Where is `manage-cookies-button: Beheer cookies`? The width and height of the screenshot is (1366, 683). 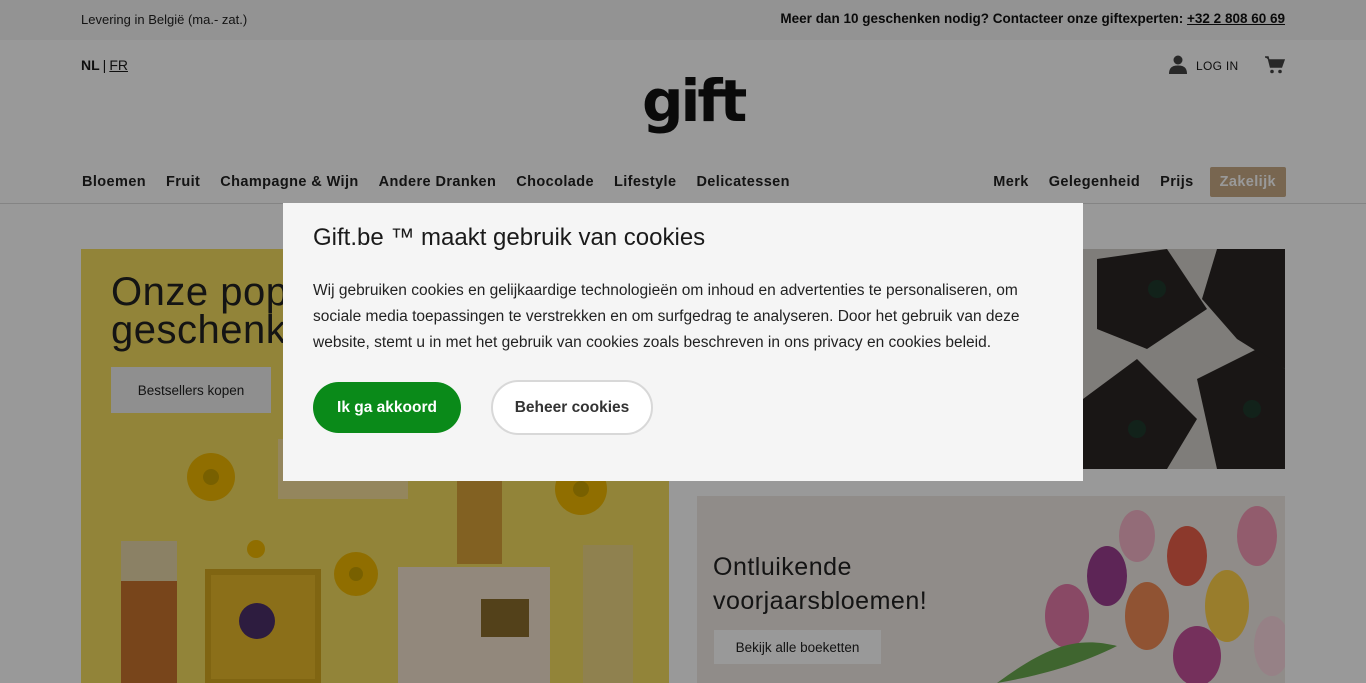 manage-cookies-button: Beheer cookies is located at coordinates (572, 407).